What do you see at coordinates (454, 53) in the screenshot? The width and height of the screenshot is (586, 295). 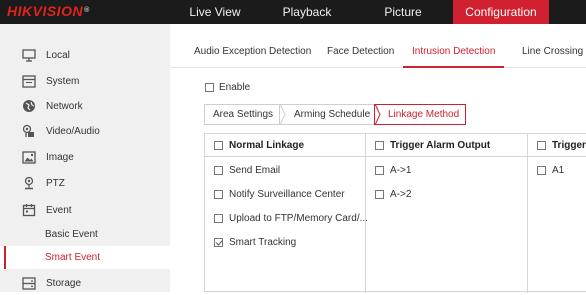 I see `tab-intrusion-detection: Intrusion Detection` at bounding box center [454, 53].